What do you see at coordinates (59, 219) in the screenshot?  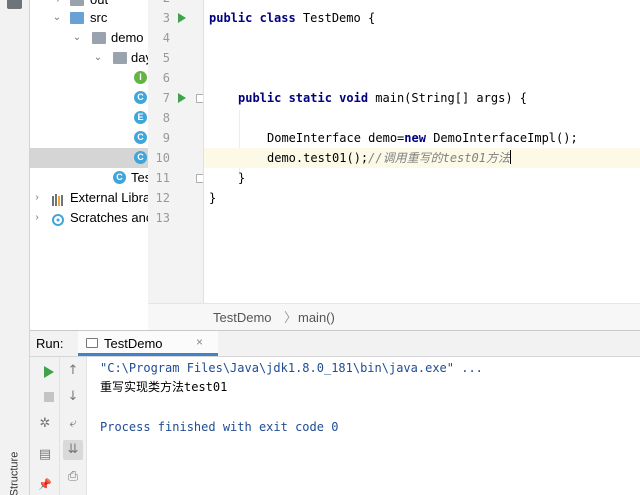 I see `scratches-icon` at bounding box center [59, 219].